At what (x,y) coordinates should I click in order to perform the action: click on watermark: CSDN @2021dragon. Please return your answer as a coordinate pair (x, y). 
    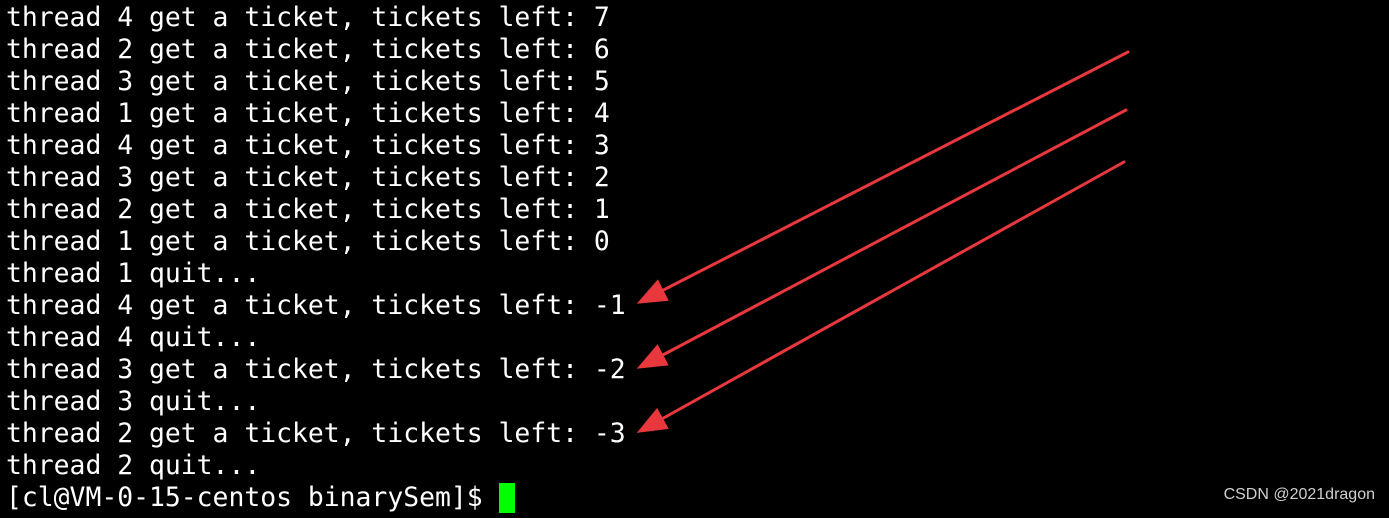
    Looking at the image, I should click on (1299, 494).